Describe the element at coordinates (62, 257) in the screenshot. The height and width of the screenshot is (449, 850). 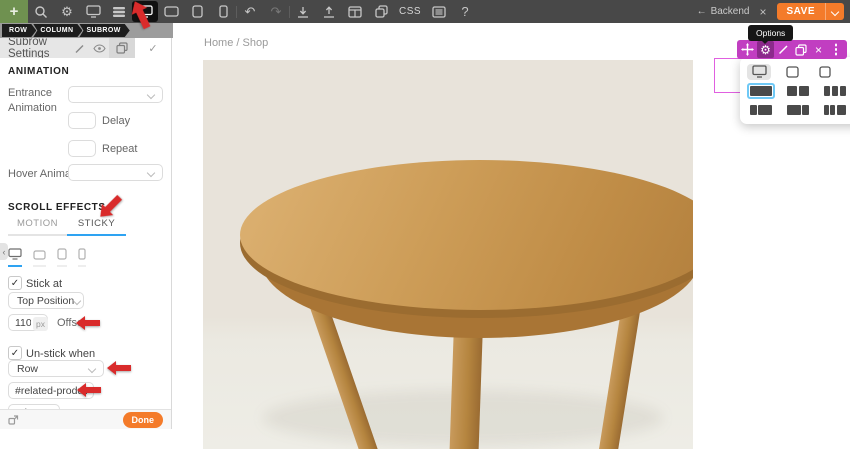
I see `device-tablet-portrait-icon` at that location.